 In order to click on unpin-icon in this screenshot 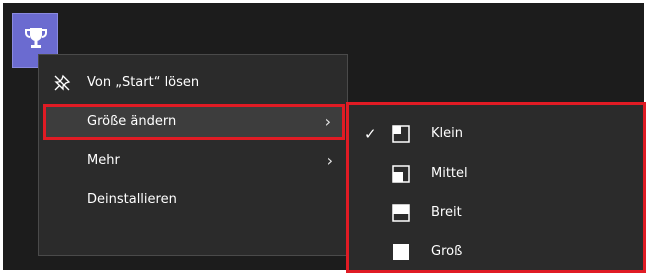, I will do `click(62, 82)`.